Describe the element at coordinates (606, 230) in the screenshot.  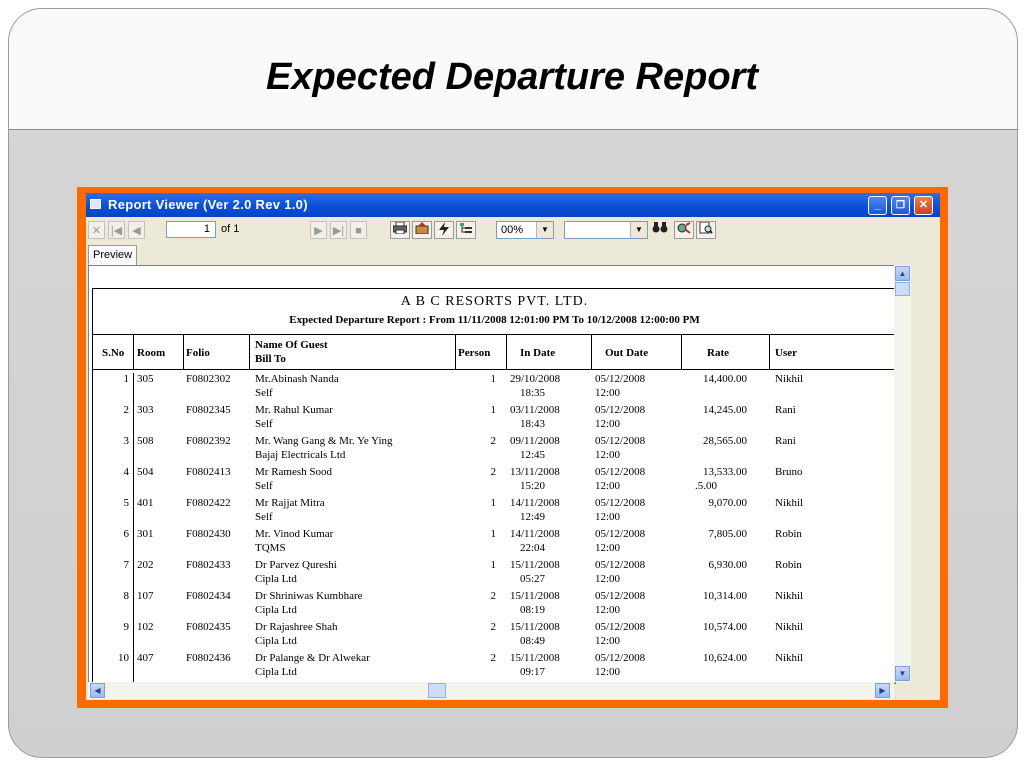
I see `search-text-select: ▼` at that location.